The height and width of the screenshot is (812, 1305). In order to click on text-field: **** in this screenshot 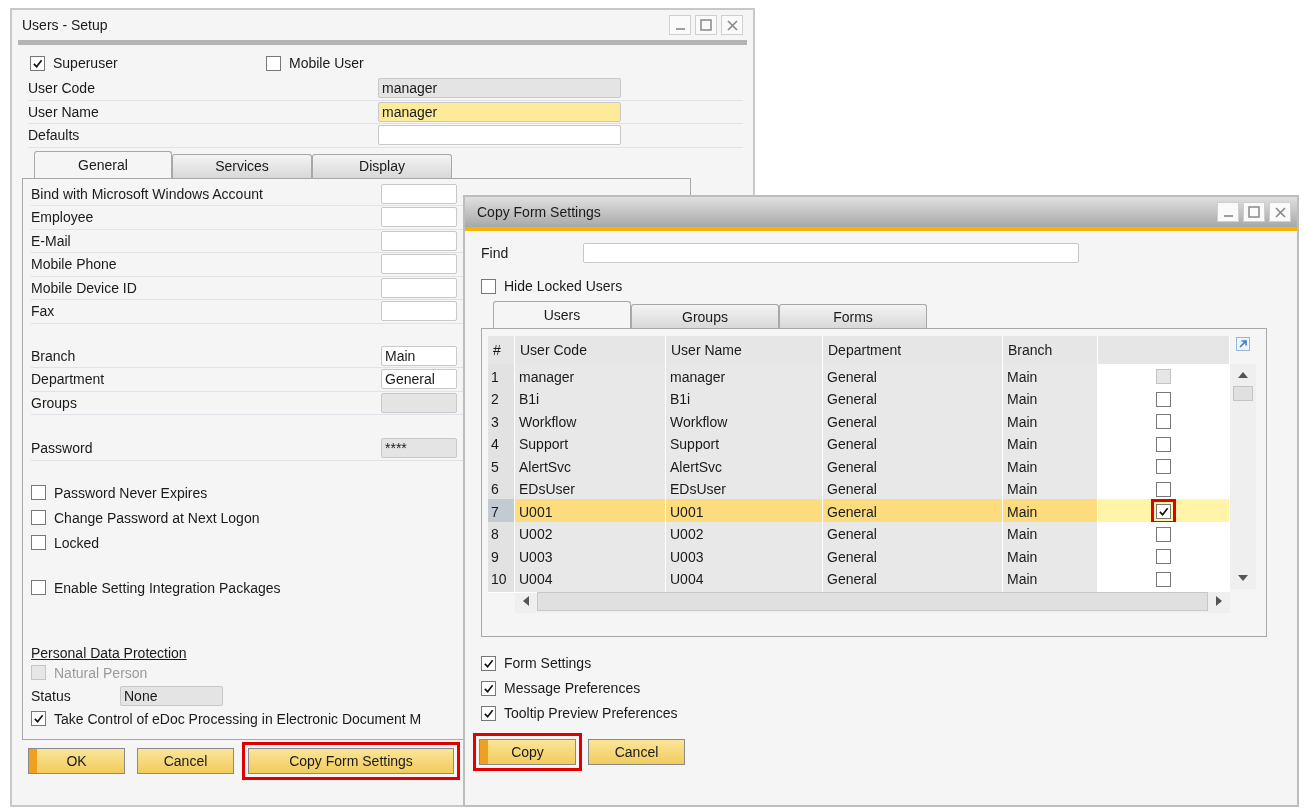, I will do `click(419, 448)`.